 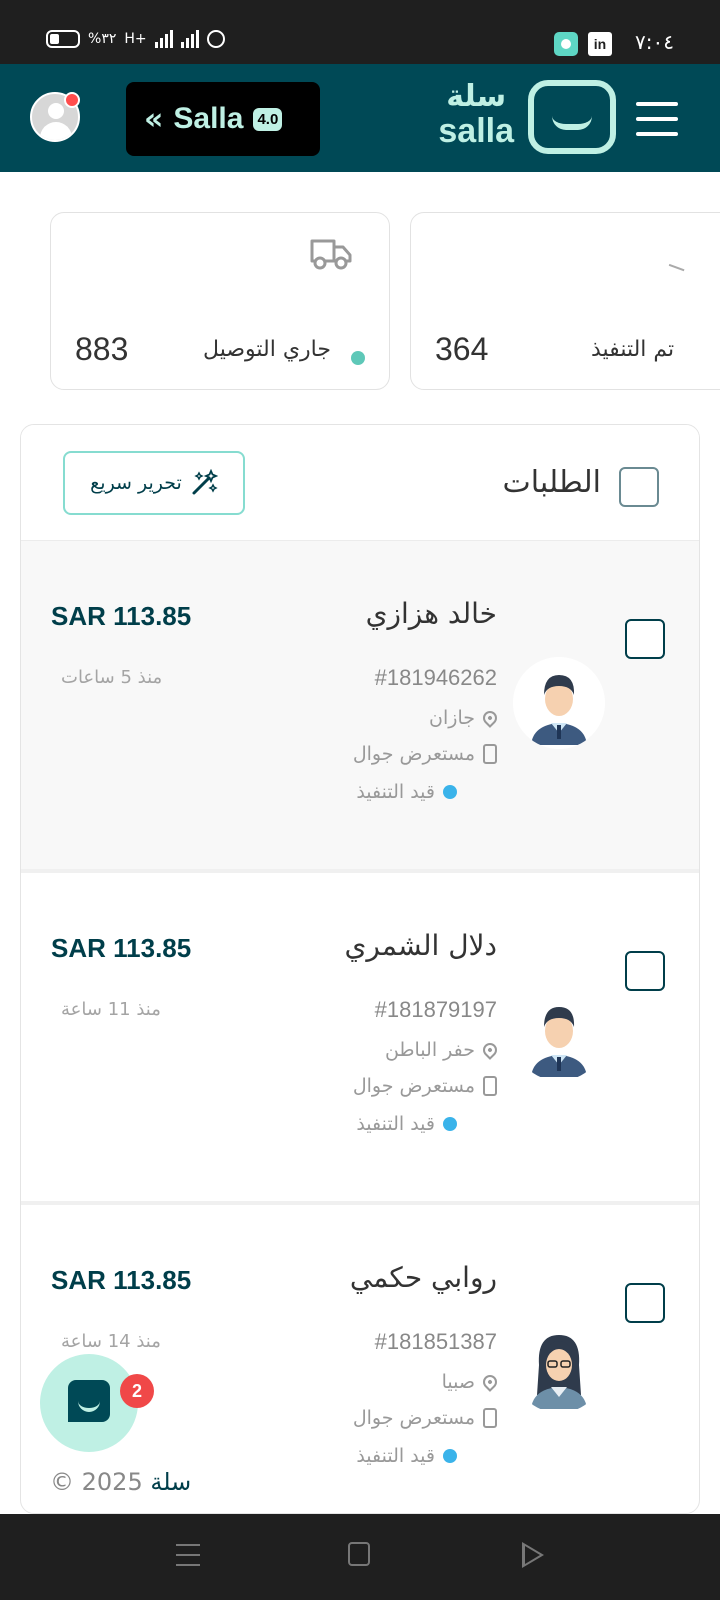 I want to click on stat-value: 364, so click(x=462, y=349).